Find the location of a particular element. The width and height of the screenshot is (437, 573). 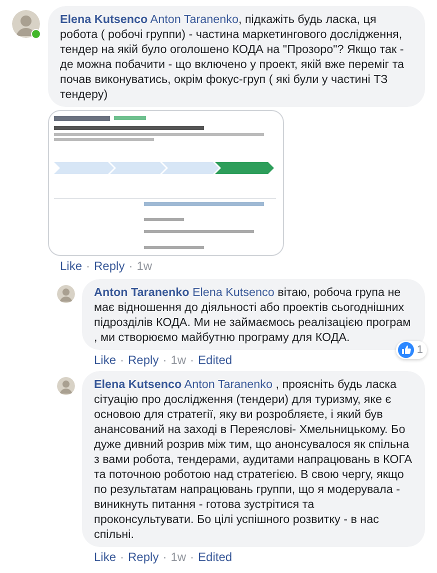

mention-link: Elena Kutsenco is located at coordinates (233, 292).